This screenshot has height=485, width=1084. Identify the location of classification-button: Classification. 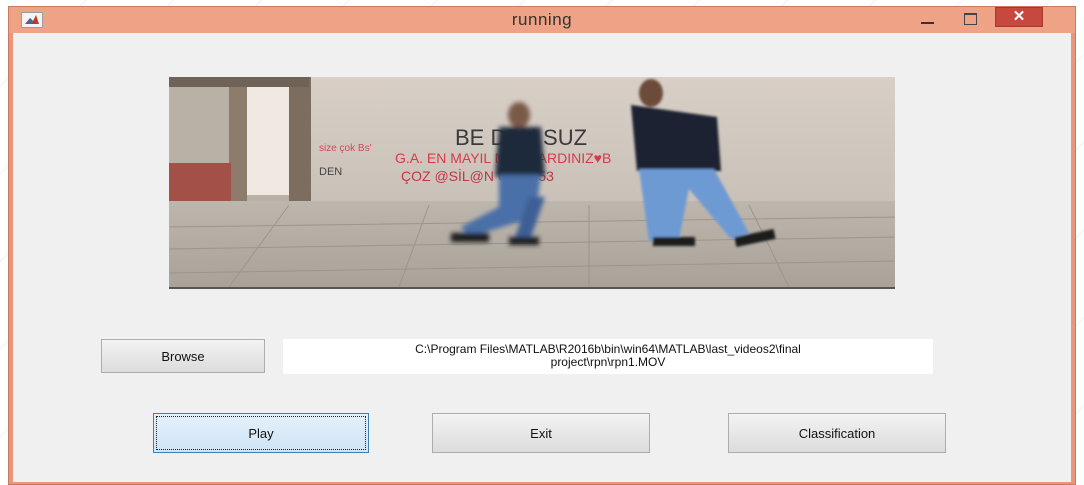
(837, 433).